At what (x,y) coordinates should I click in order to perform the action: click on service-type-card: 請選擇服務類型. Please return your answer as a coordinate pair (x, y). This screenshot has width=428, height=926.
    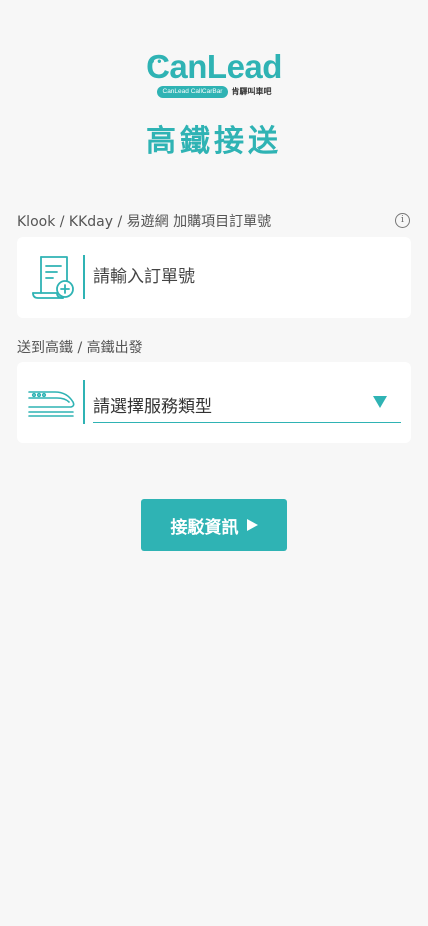
    Looking at the image, I should click on (214, 402).